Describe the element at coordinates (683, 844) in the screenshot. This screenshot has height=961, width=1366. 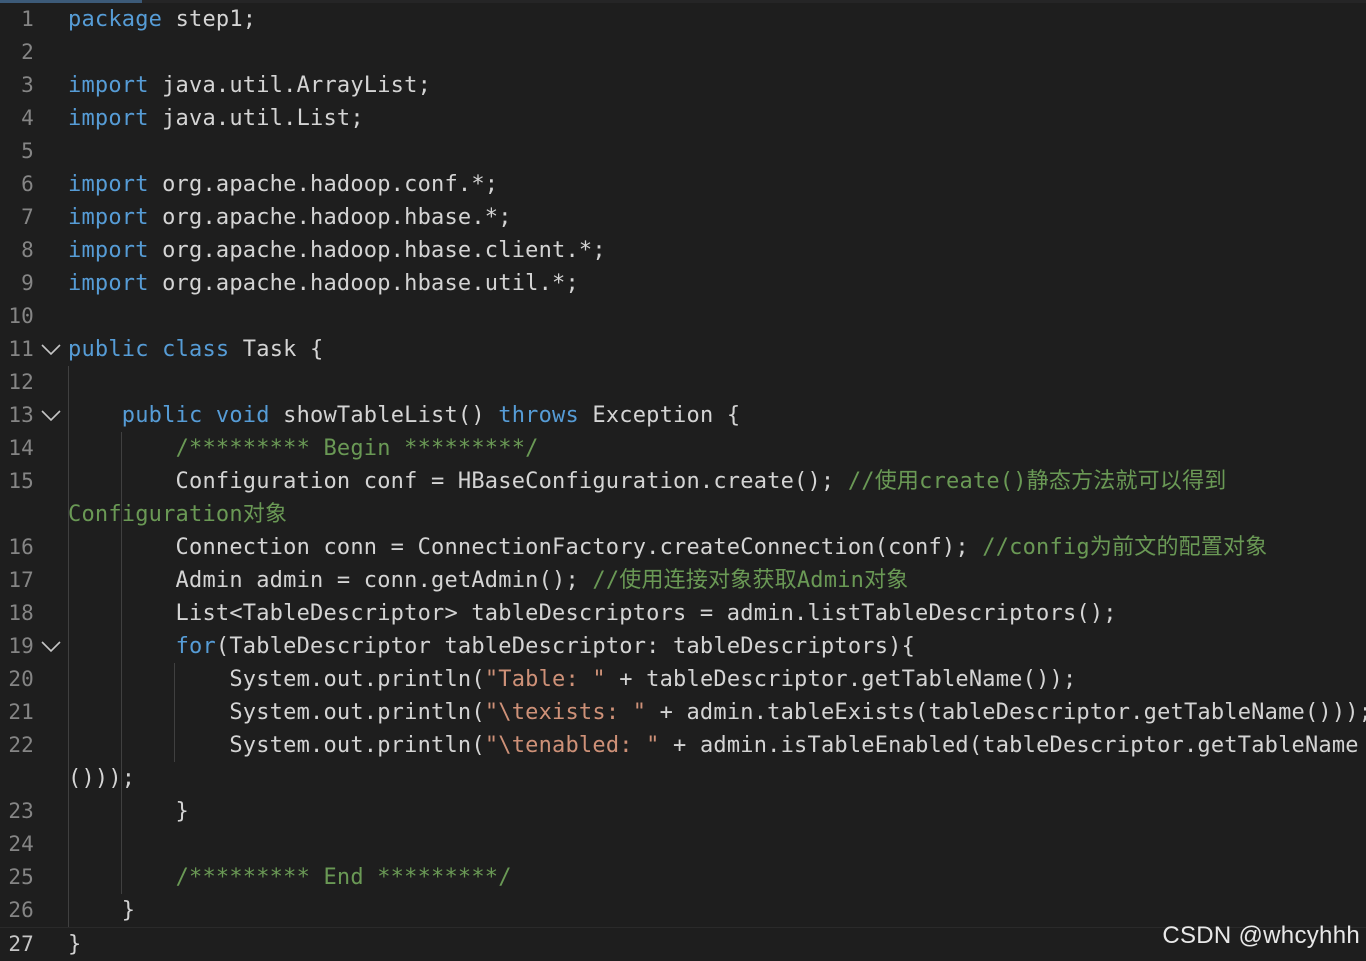
I see `code-line: 24` at that location.